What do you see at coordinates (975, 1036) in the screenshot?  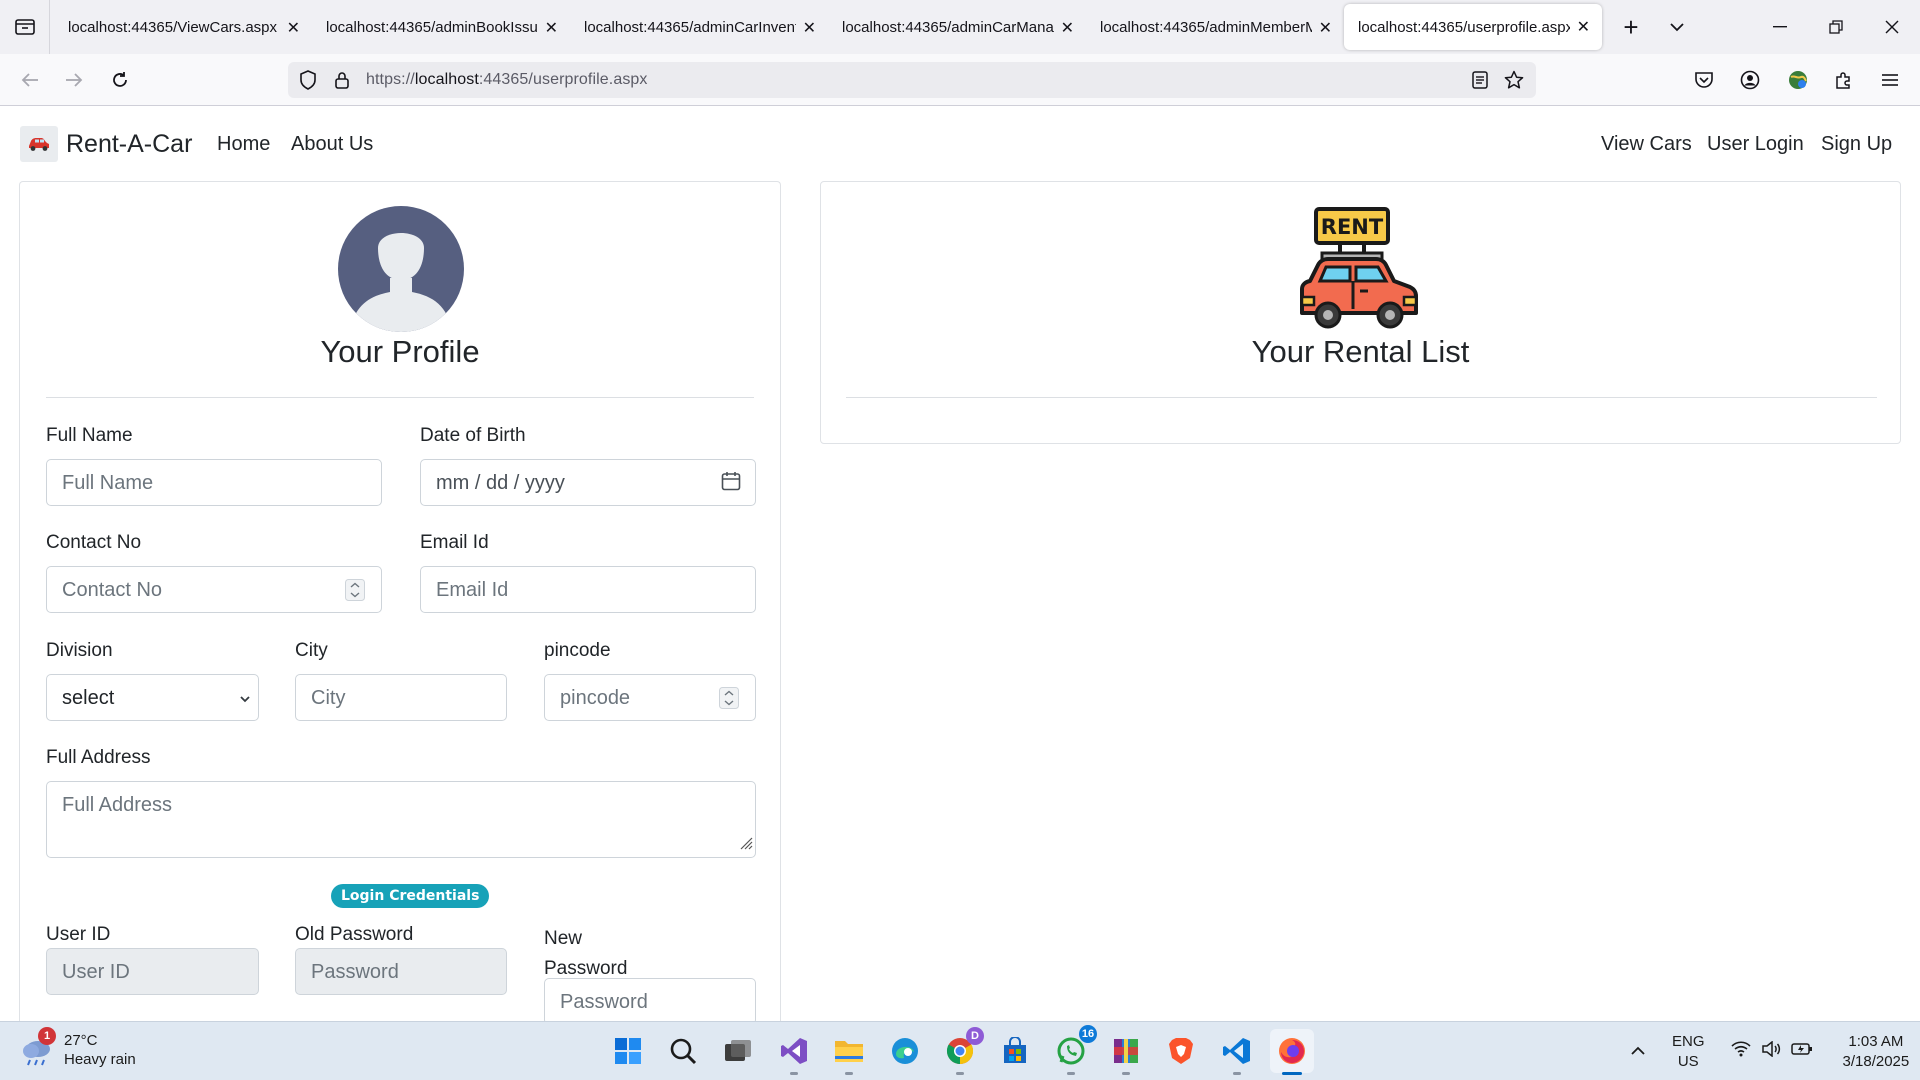 I see `chrome-profile-badge: D` at bounding box center [975, 1036].